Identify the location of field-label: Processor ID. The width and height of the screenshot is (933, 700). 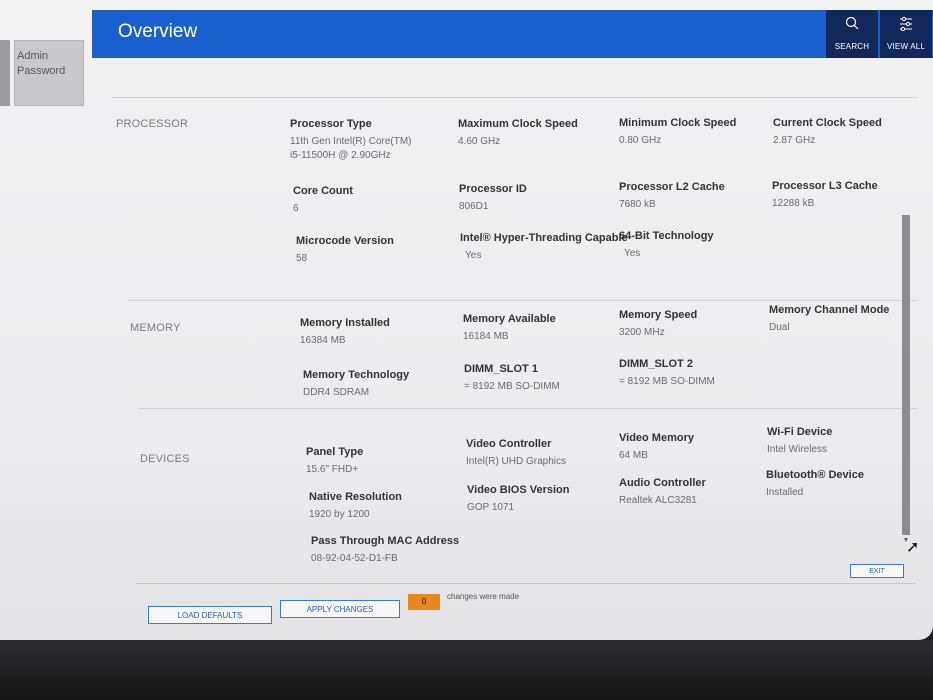
(493, 189).